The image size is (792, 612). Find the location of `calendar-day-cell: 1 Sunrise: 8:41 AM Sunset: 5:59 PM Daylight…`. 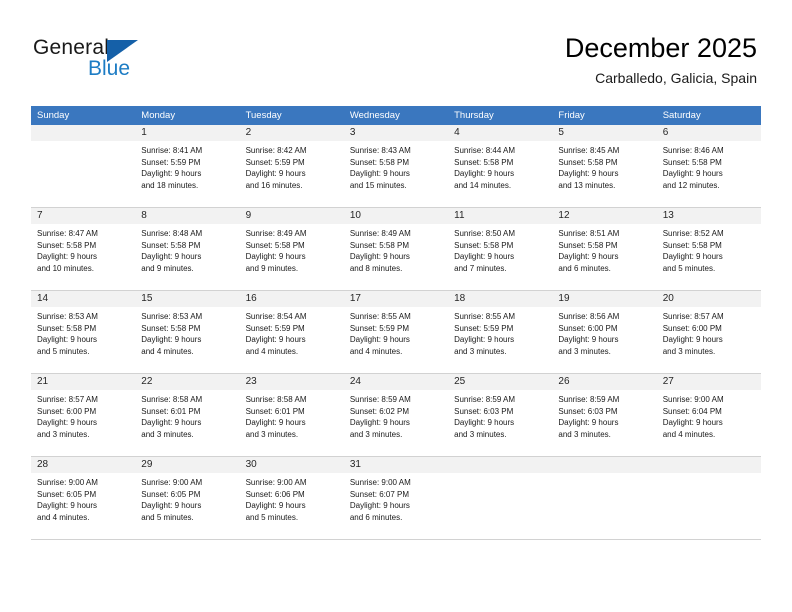

calendar-day-cell: 1 Sunrise: 8:41 AM Sunset: 5:59 PM Daylight… is located at coordinates (187, 166).